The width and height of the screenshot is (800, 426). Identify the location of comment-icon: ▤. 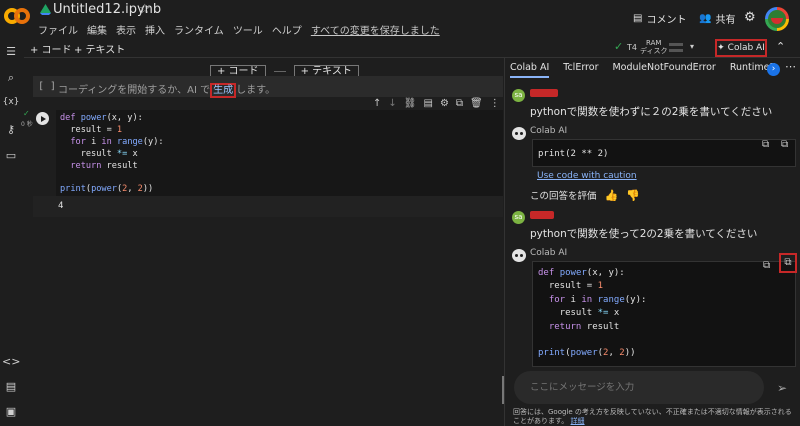
(638, 18).